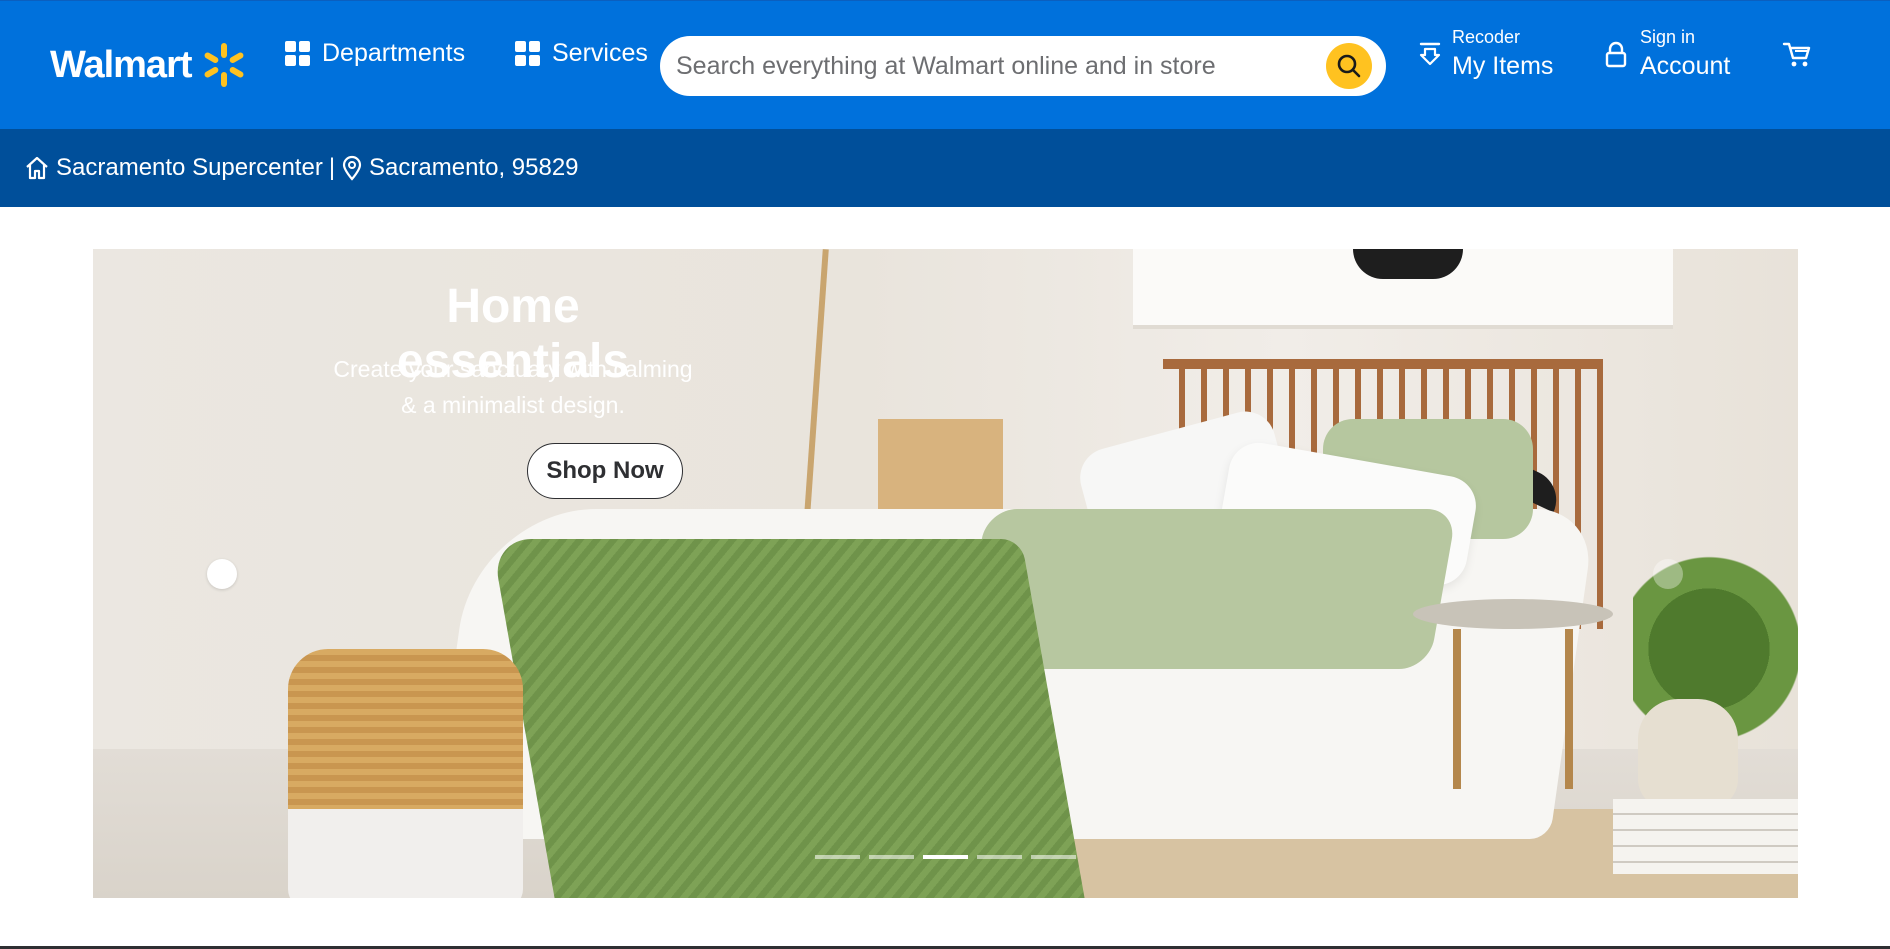 This screenshot has height=949, width=1890. I want to click on logo-text: Walmart, so click(121, 64).